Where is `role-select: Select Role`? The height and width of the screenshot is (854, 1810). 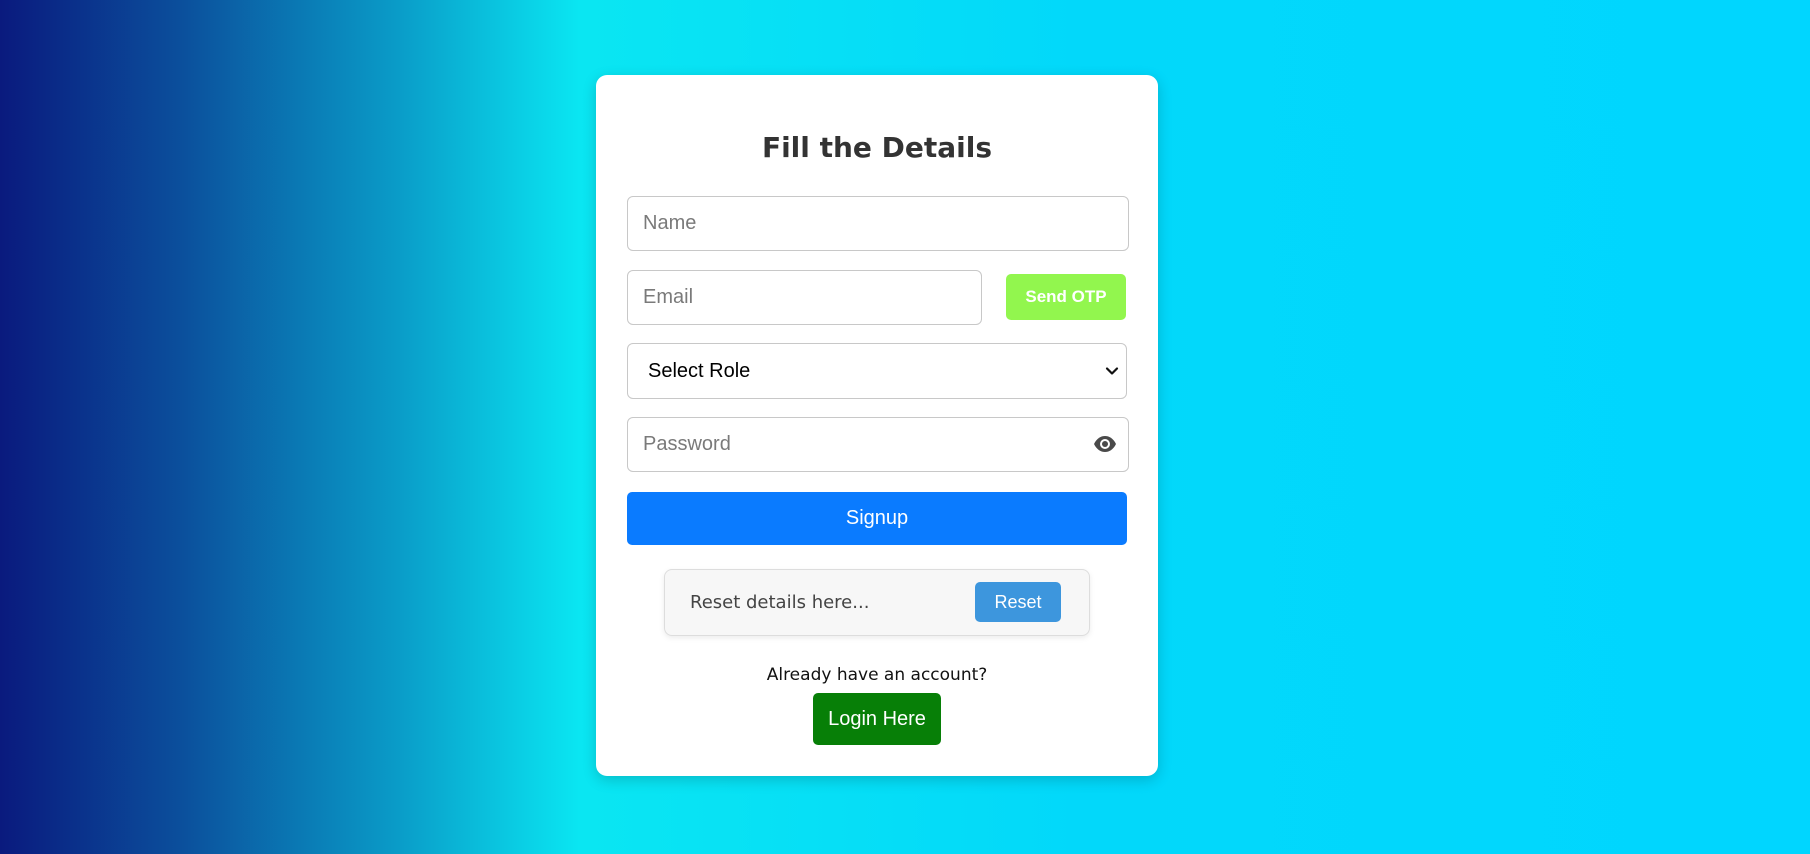
role-select: Select Role is located at coordinates (877, 371).